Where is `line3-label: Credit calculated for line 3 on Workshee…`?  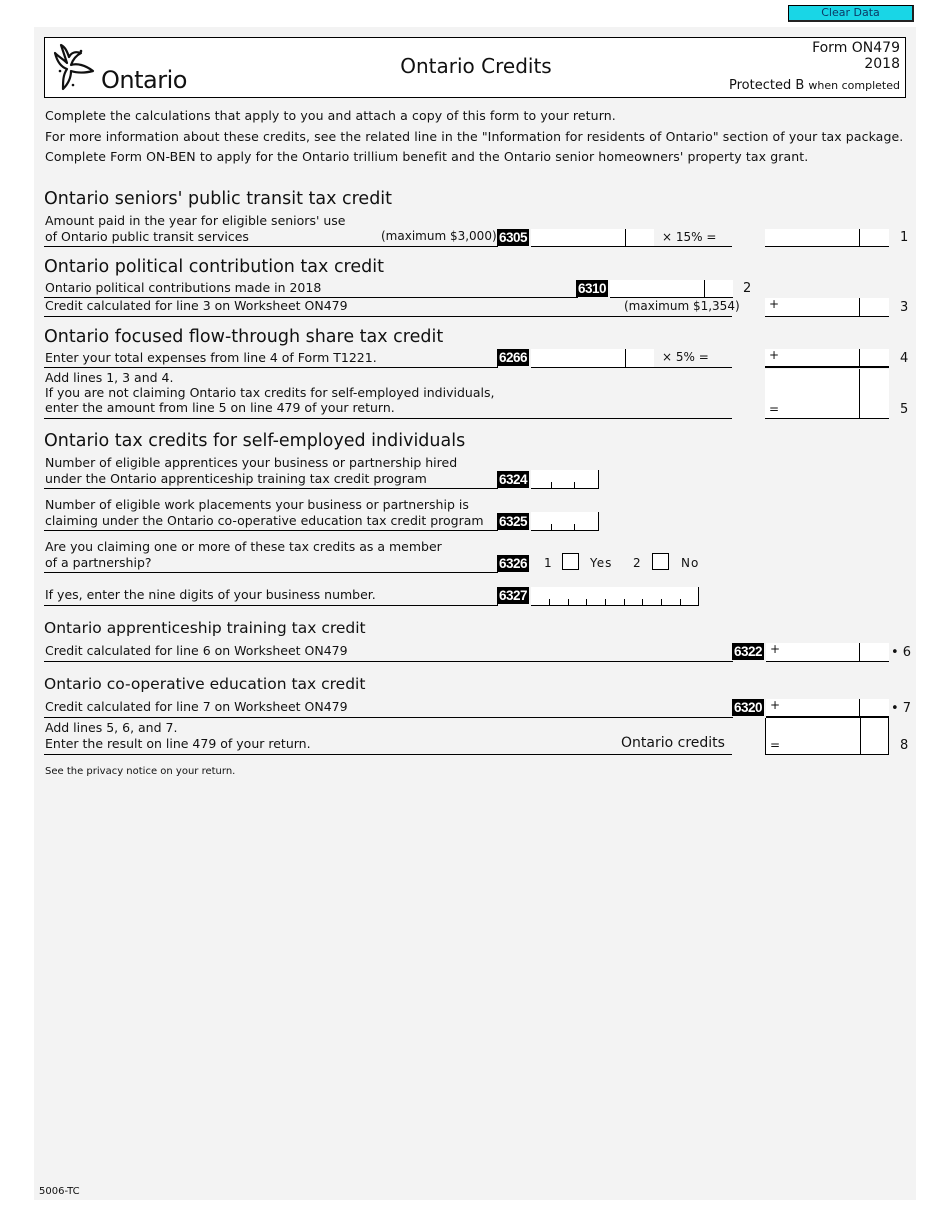 line3-label: Credit calculated for line 3 on Workshee… is located at coordinates (196, 305).